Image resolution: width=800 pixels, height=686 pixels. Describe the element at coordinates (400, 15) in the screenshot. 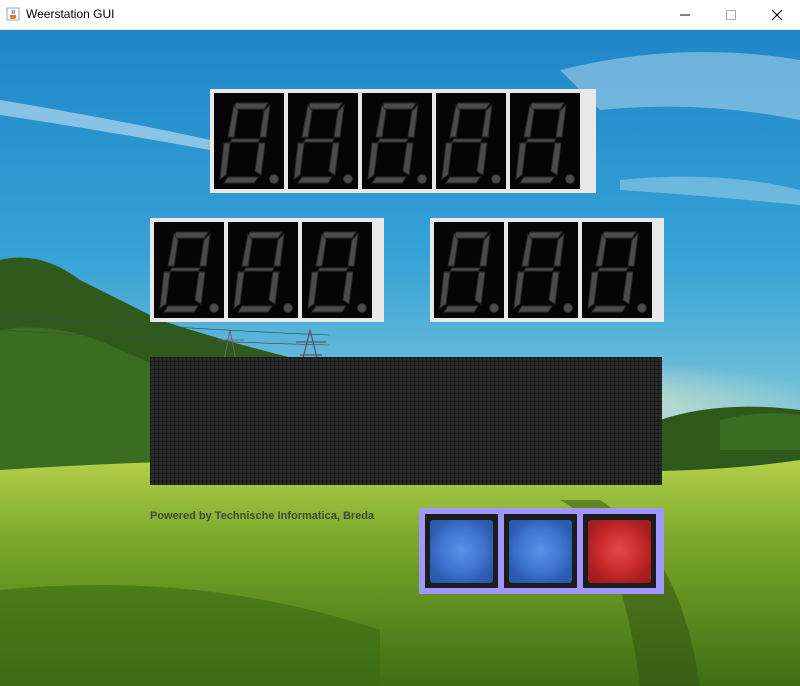

I see `title-bar: Weerstation GUI` at that location.